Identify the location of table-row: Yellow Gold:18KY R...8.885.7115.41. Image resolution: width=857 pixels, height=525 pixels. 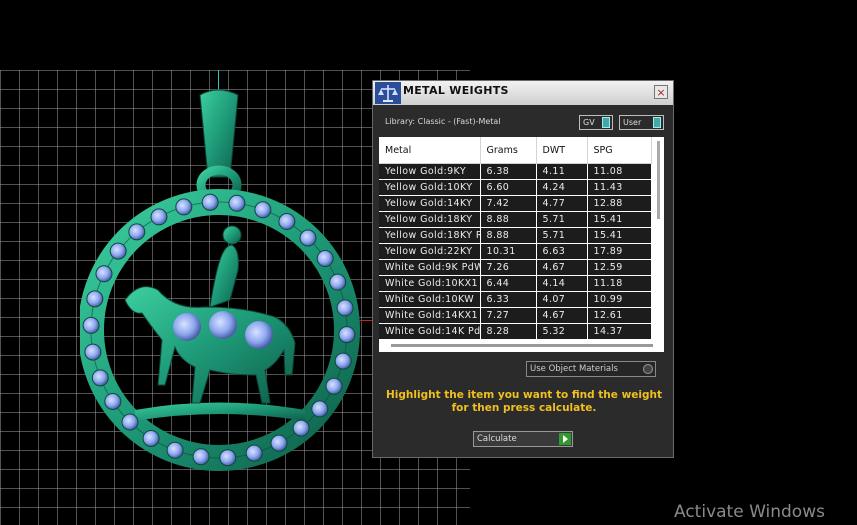
(515, 235).